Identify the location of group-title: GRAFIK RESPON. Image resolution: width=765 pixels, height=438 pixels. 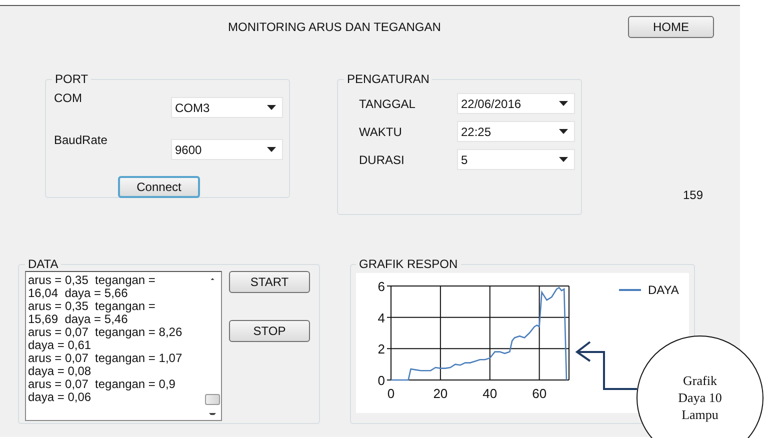
(408, 264).